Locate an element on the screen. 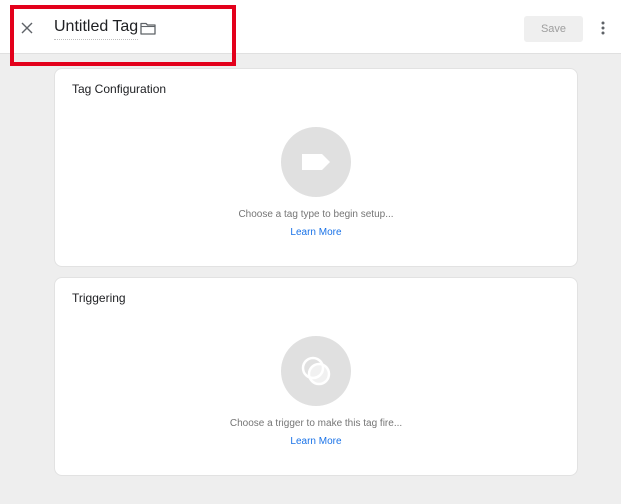  folder-icon is located at coordinates (148, 28).